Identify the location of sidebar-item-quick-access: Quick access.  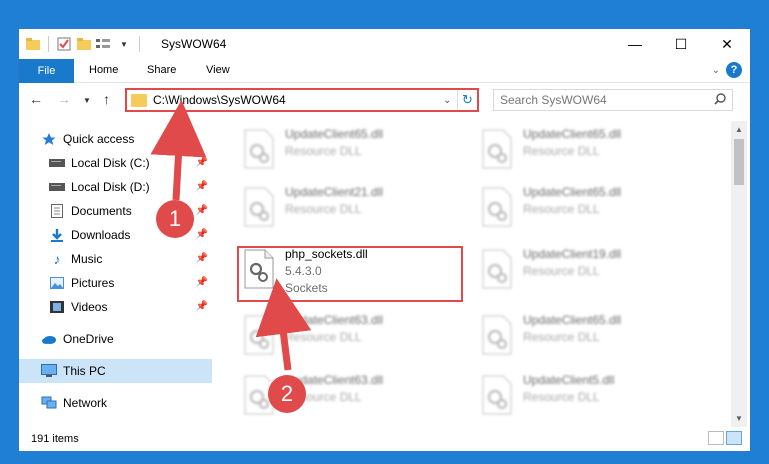
(115, 139).